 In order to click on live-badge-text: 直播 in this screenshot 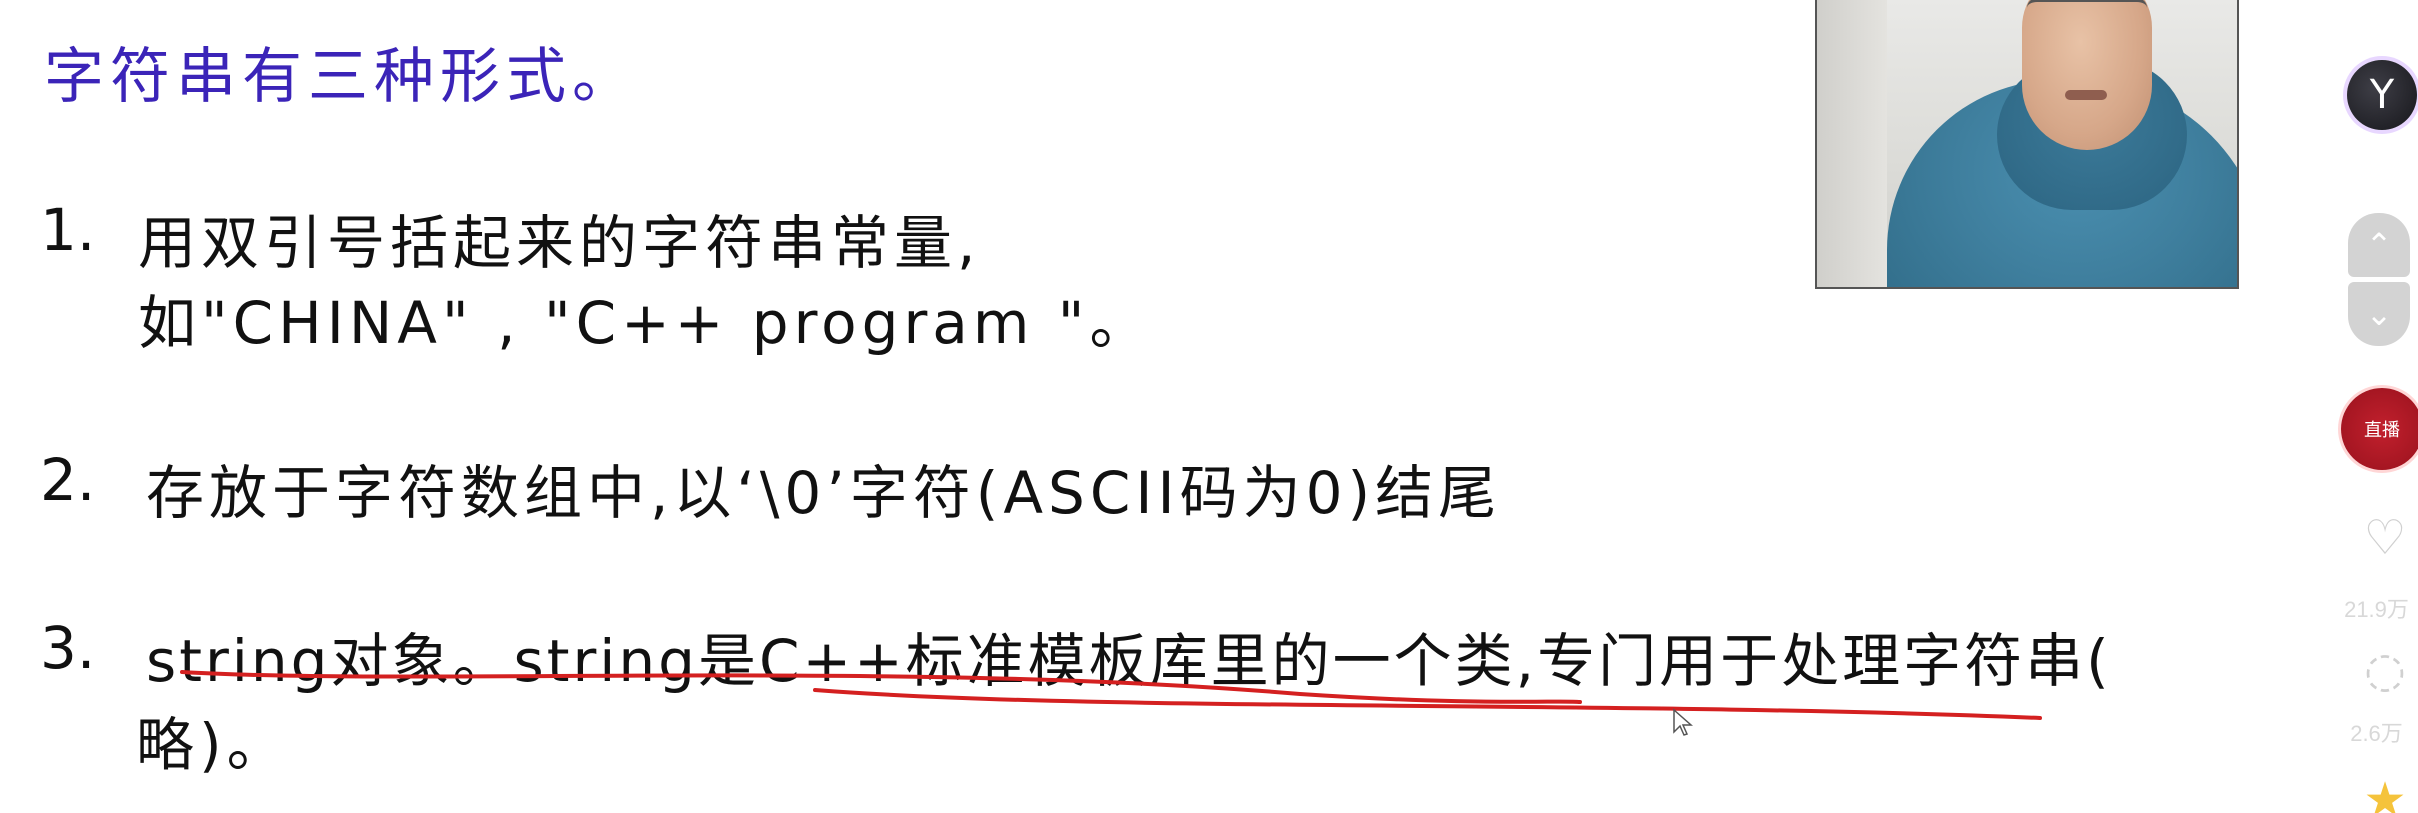, I will do `click(2382, 430)`.